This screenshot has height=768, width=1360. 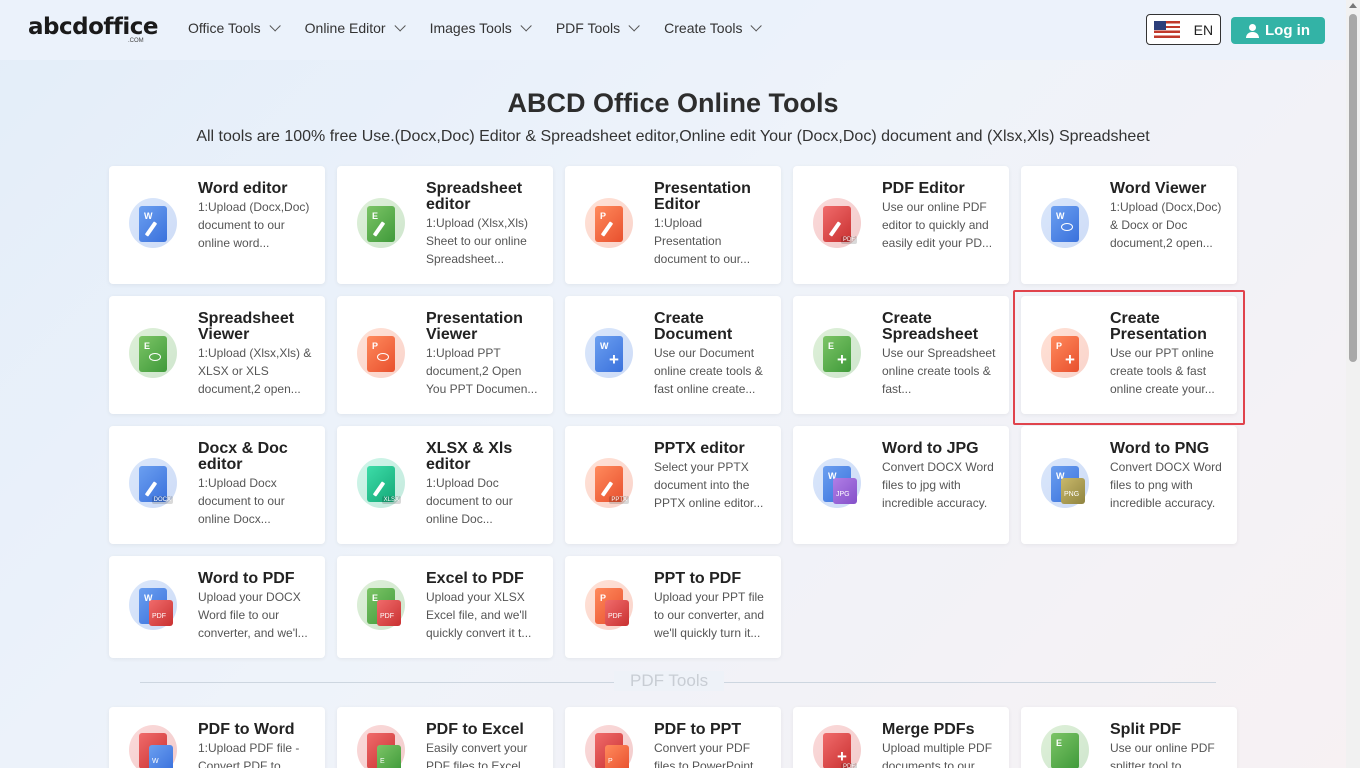 What do you see at coordinates (474, 326) in the screenshot?
I see `tool-card-title: Presentation Viewer` at bounding box center [474, 326].